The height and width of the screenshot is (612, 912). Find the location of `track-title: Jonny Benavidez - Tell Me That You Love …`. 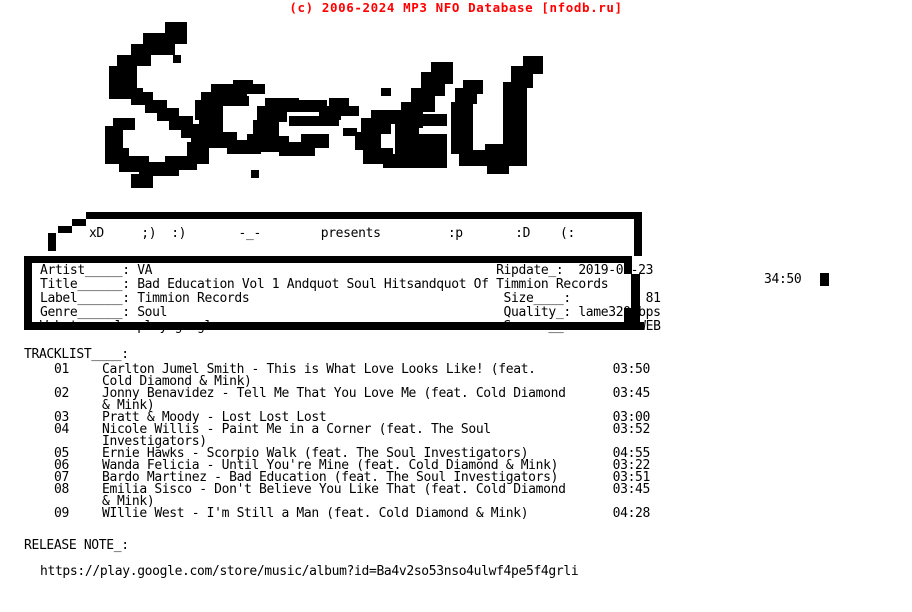

track-title: Jonny Benavidez - Tell Me That You Love … is located at coordinates (334, 393).